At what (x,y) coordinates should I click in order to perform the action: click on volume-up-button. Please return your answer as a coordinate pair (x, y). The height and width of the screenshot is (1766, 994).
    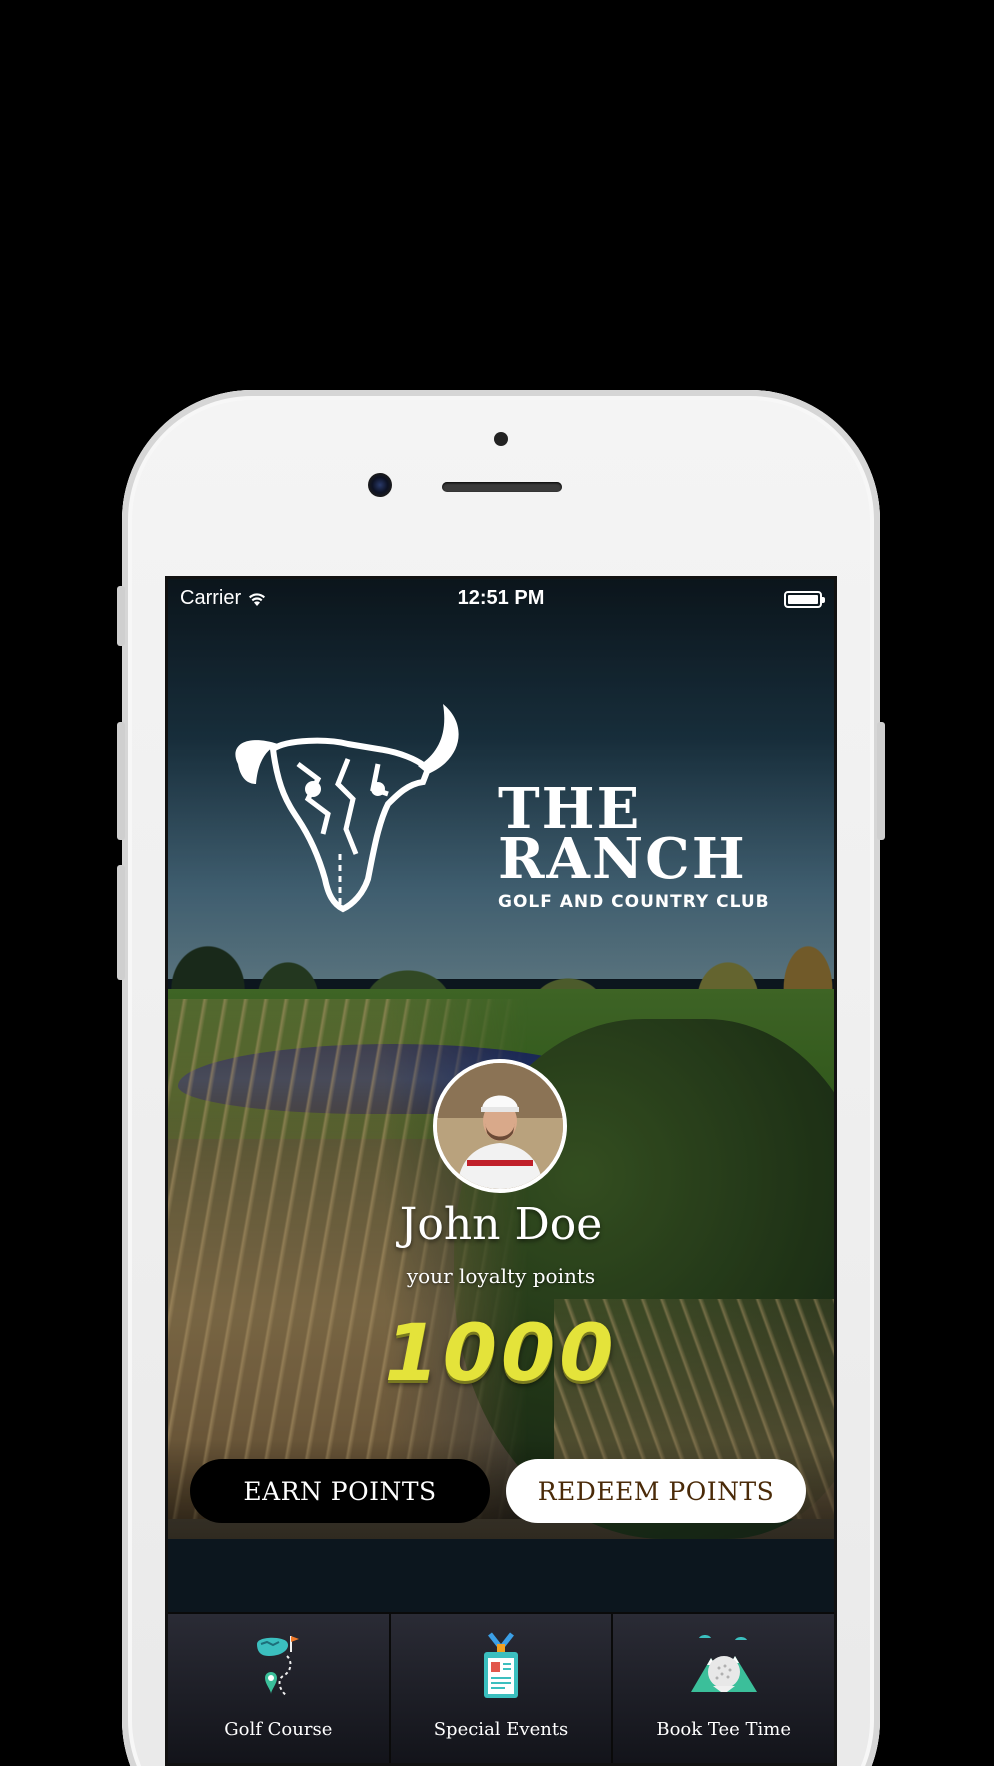
    Looking at the image, I should click on (121, 781).